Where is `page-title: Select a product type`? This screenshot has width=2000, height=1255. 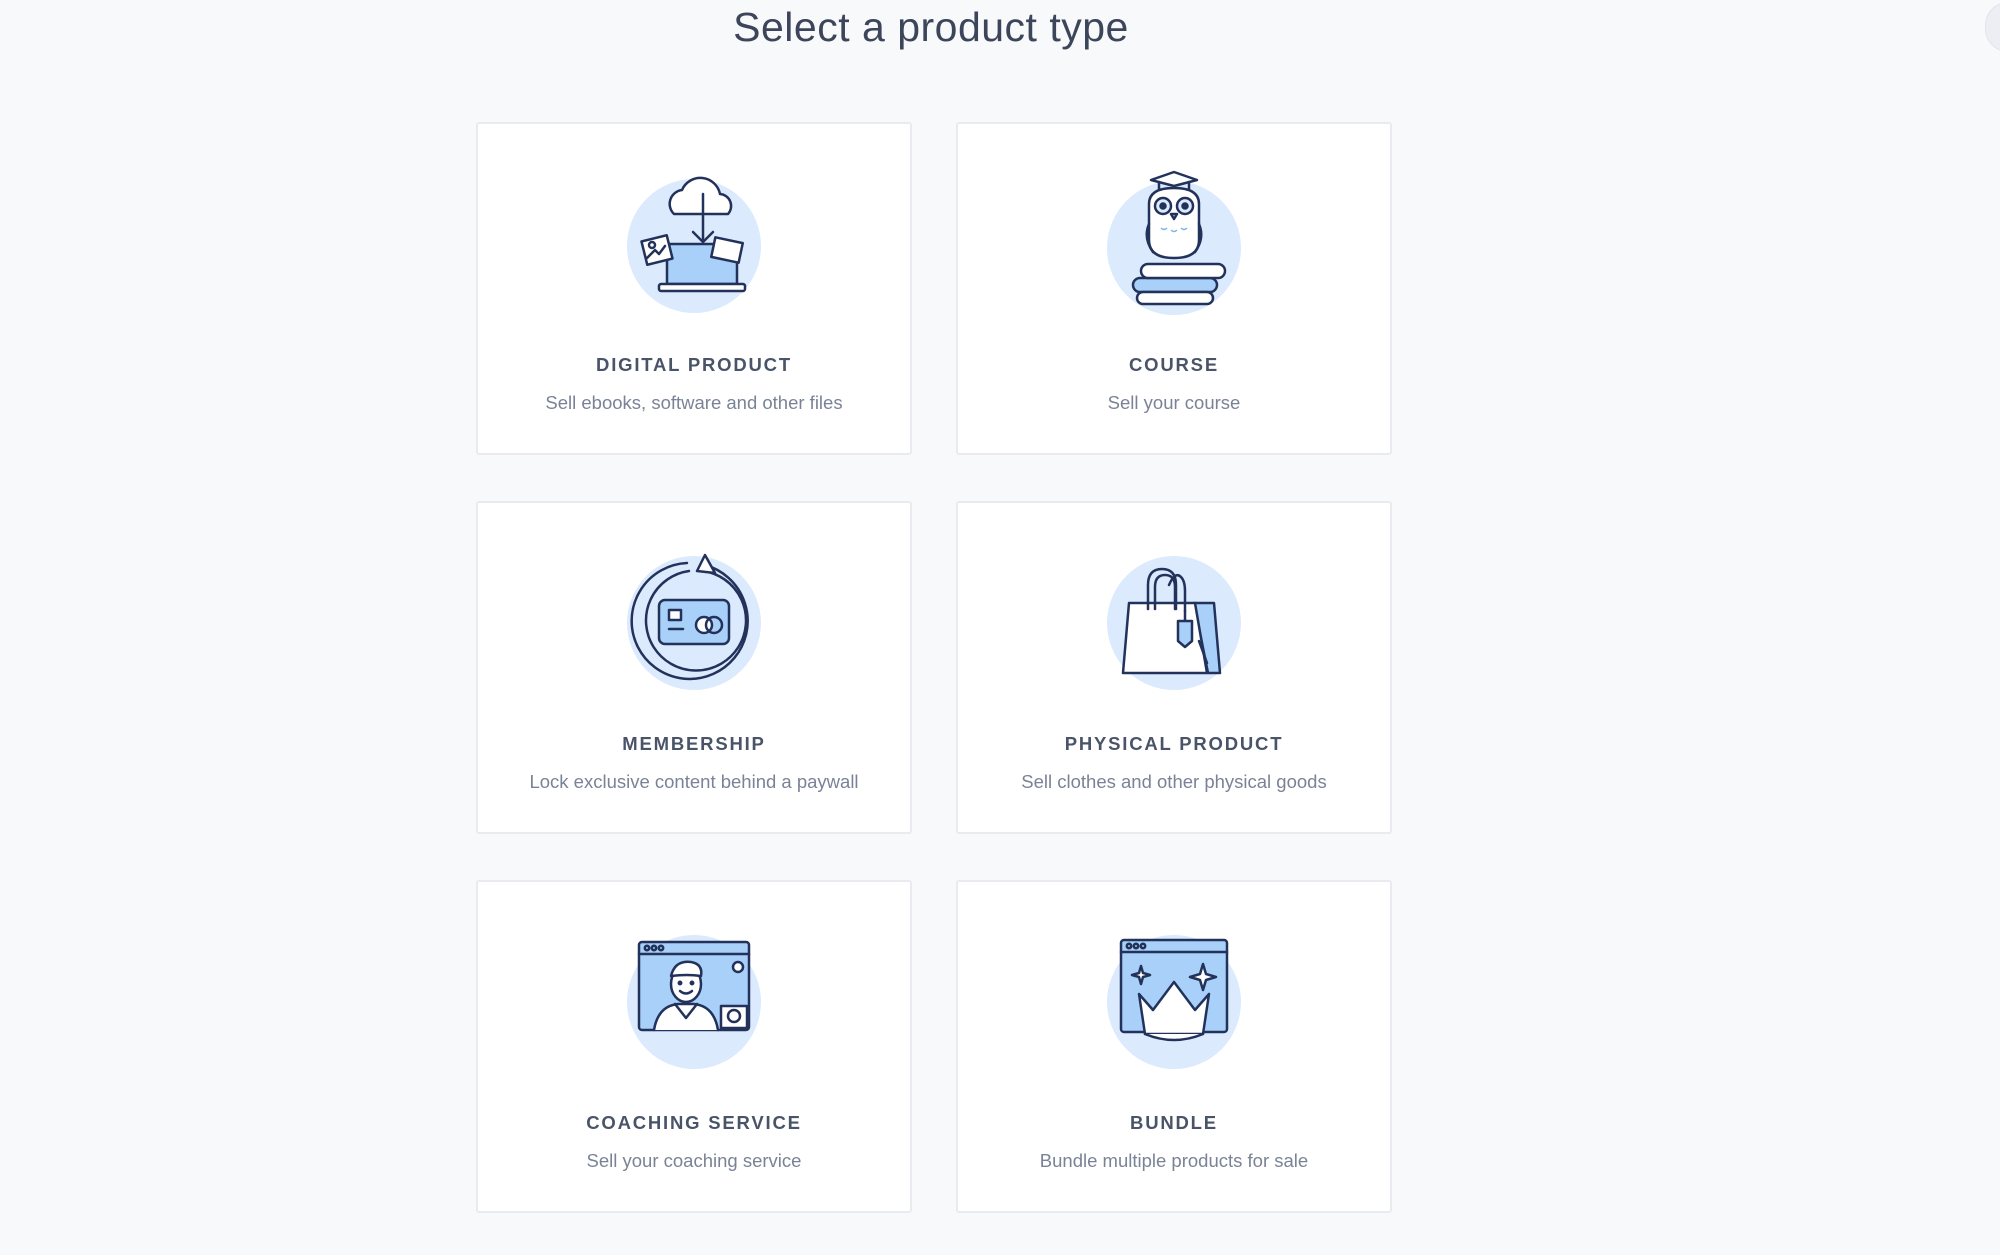 page-title: Select a product type is located at coordinates (931, 27).